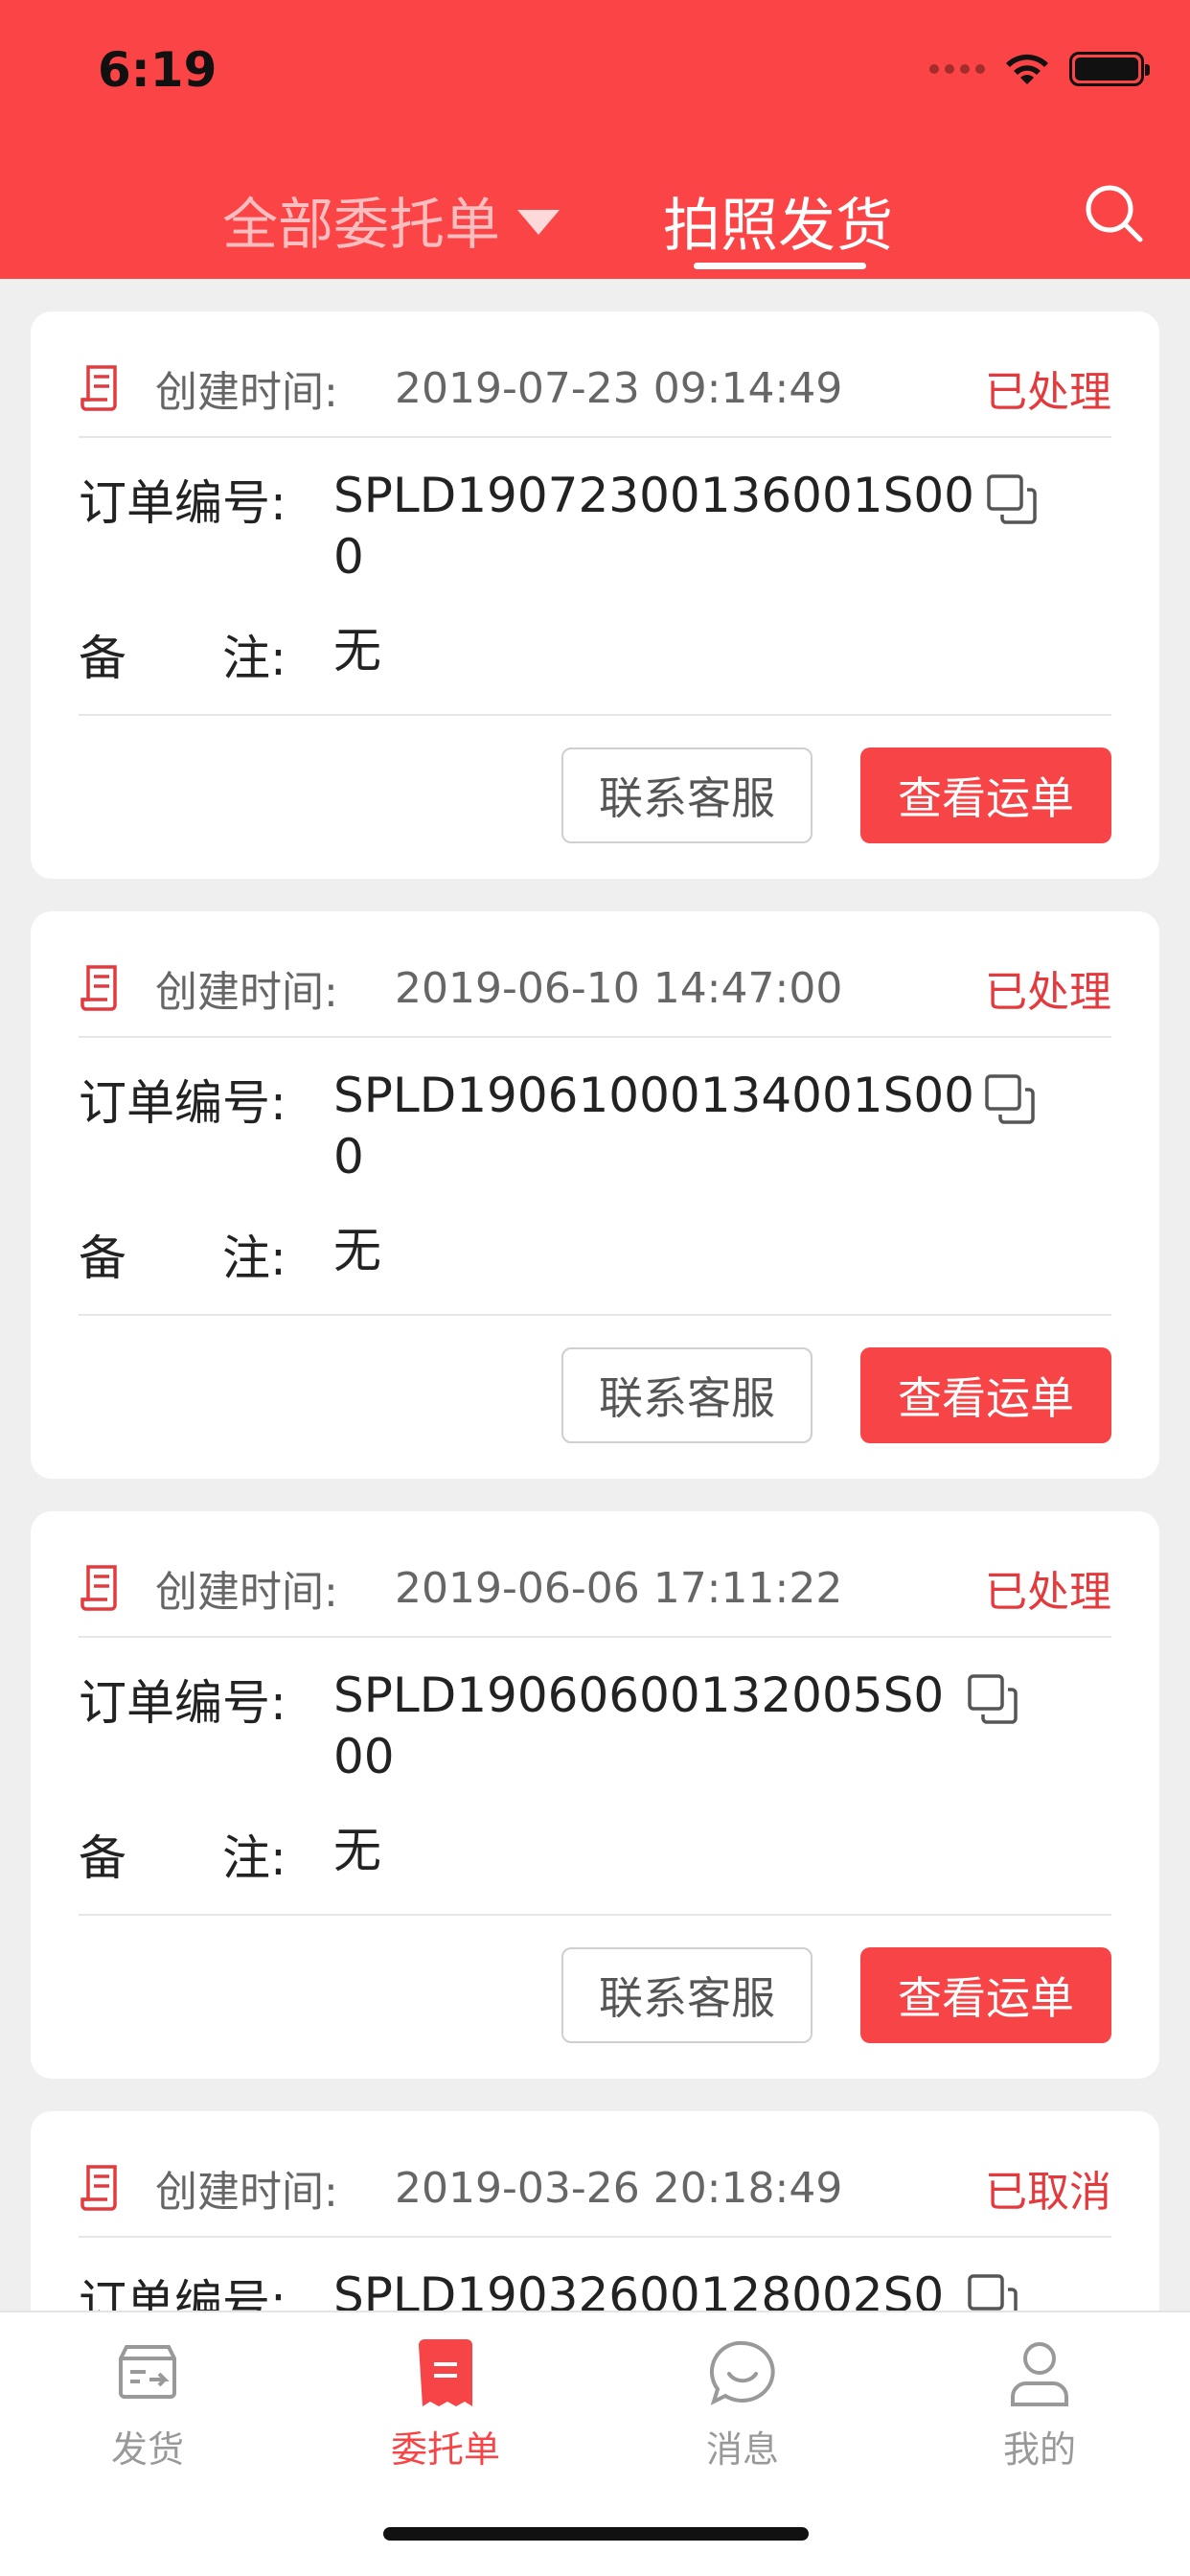  What do you see at coordinates (742, 2449) in the screenshot?
I see `tab-label: 消息` at bounding box center [742, 2449].